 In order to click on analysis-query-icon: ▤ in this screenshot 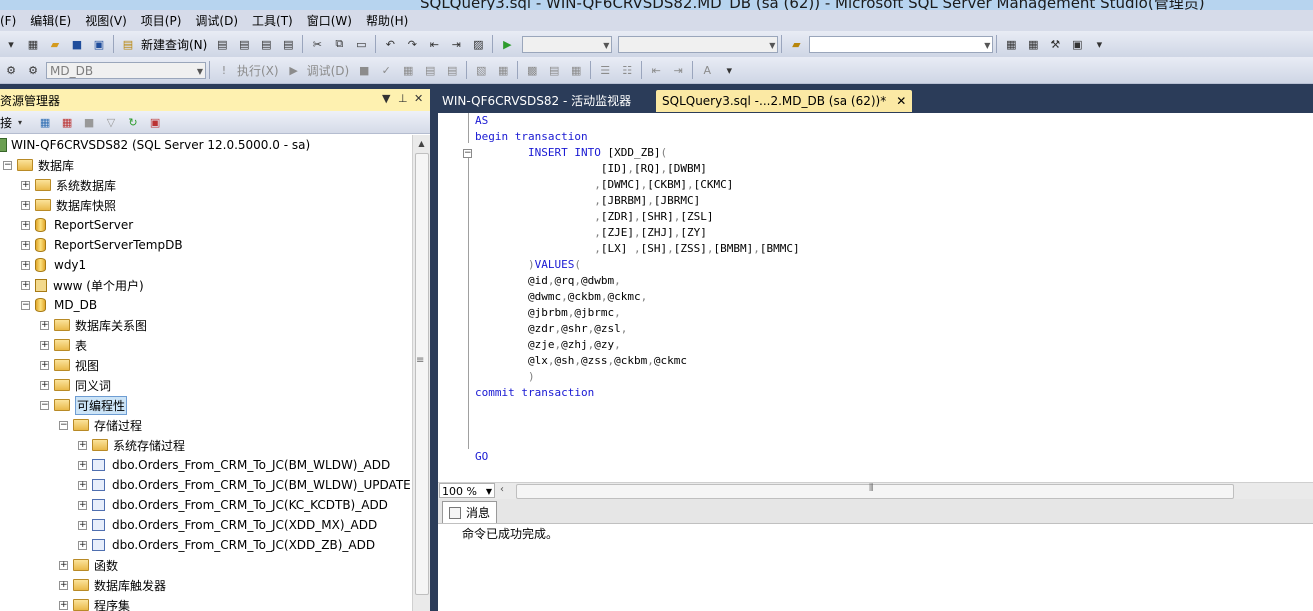, I will do `click(244, 44)`.